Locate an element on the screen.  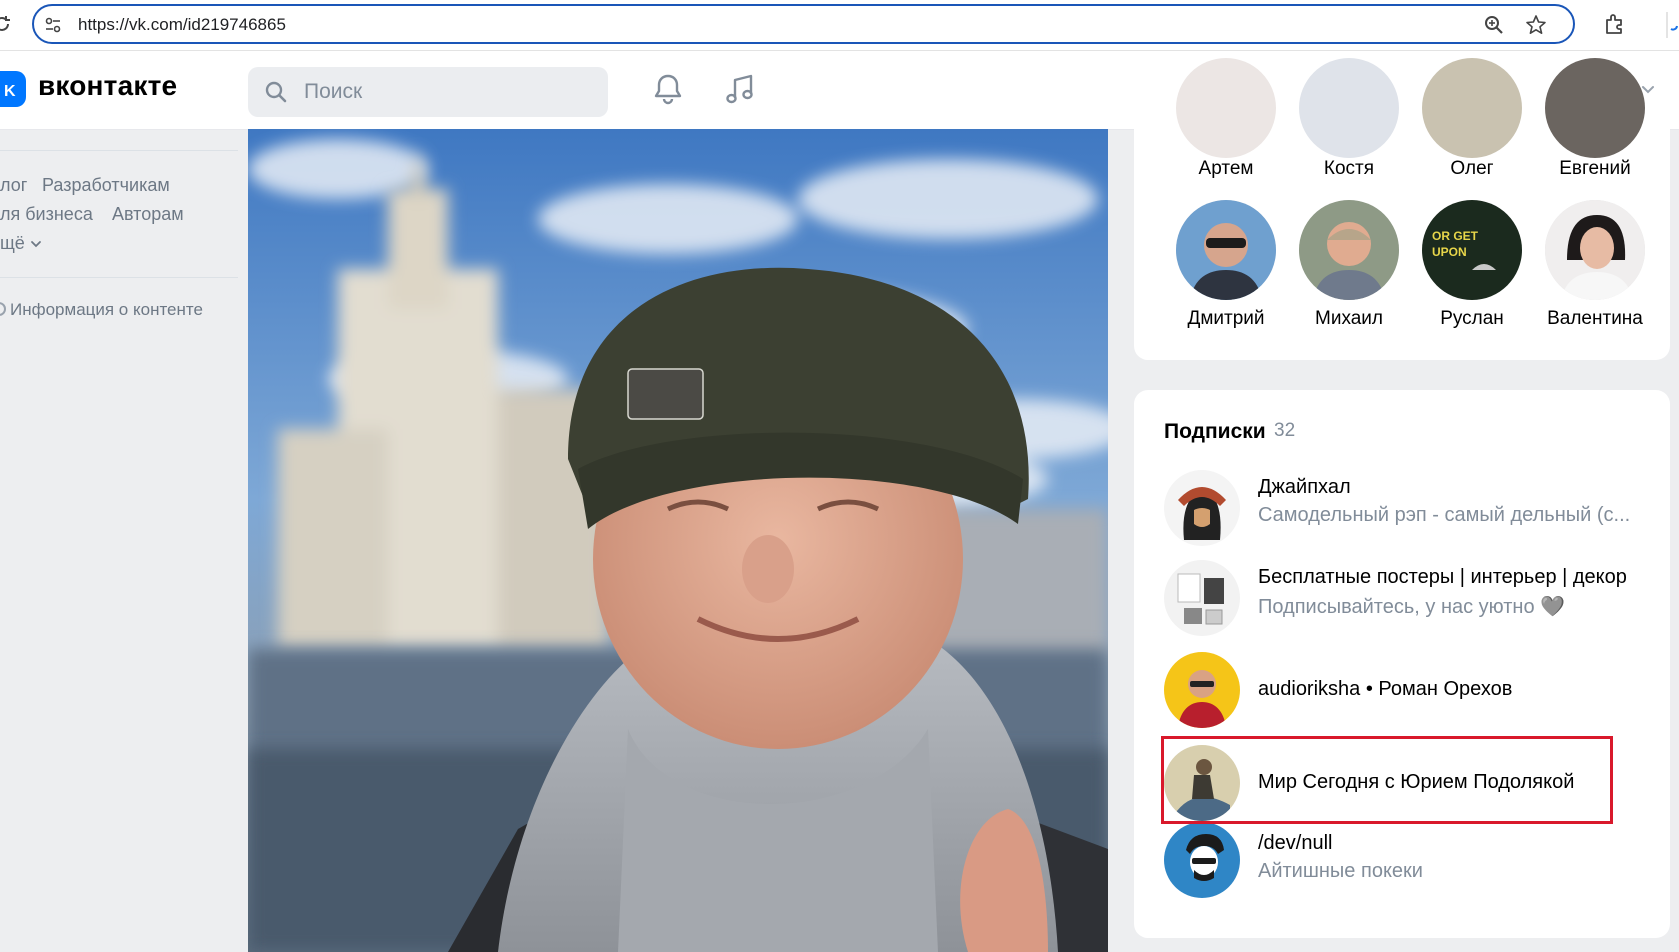
sidebar-link-content-info: Информация о контенте is located at coordinates (106, 310).